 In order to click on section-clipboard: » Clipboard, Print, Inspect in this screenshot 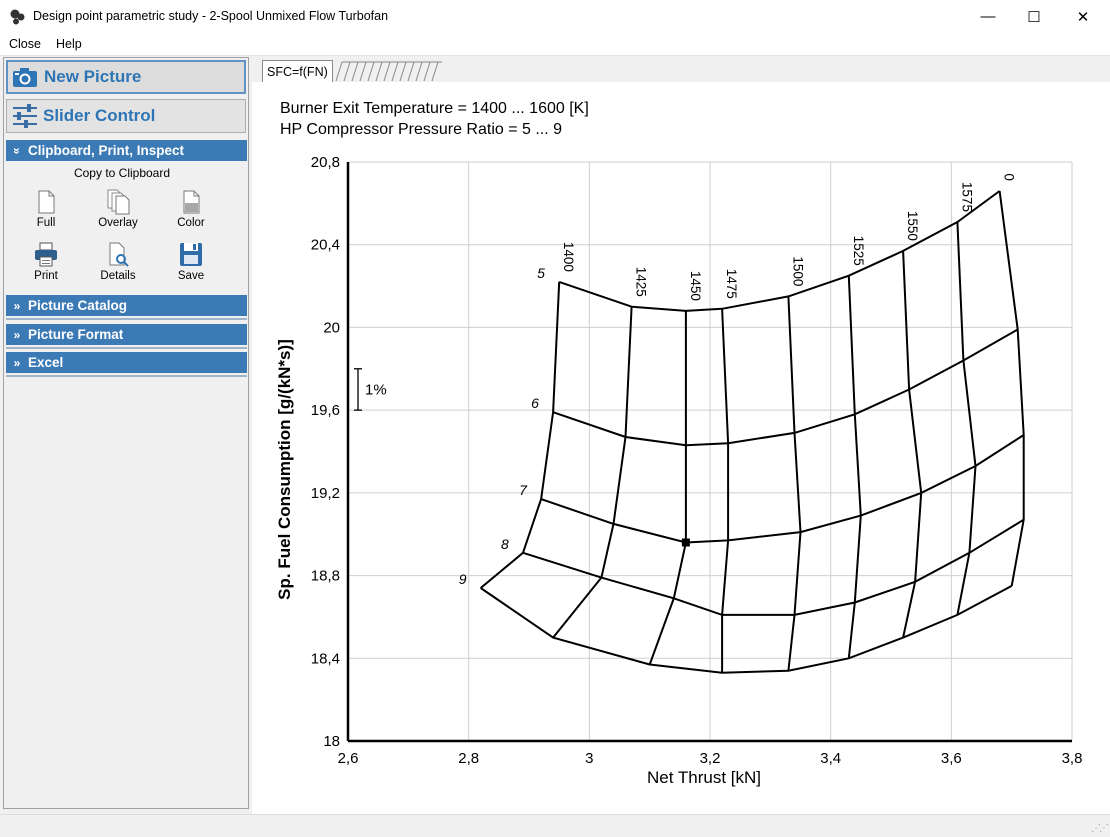, I will do `click(126, 150)`.